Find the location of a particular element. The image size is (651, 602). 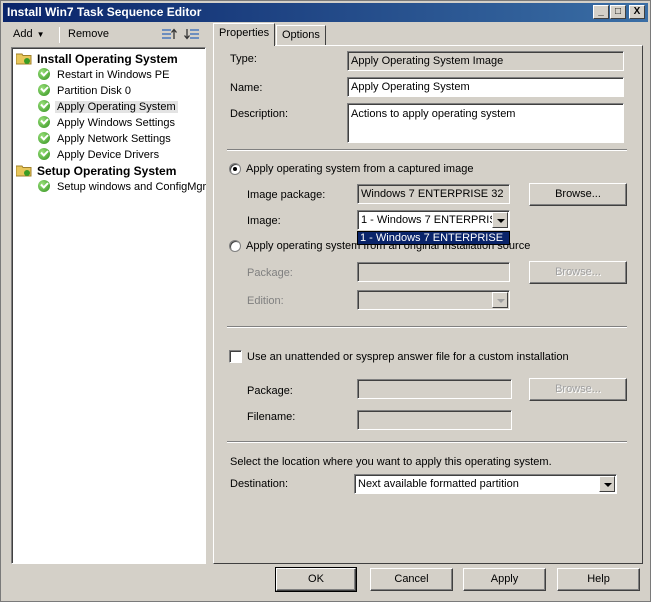

tree-item-label: Partition Disk 0 is located at coordinates (94, 91).